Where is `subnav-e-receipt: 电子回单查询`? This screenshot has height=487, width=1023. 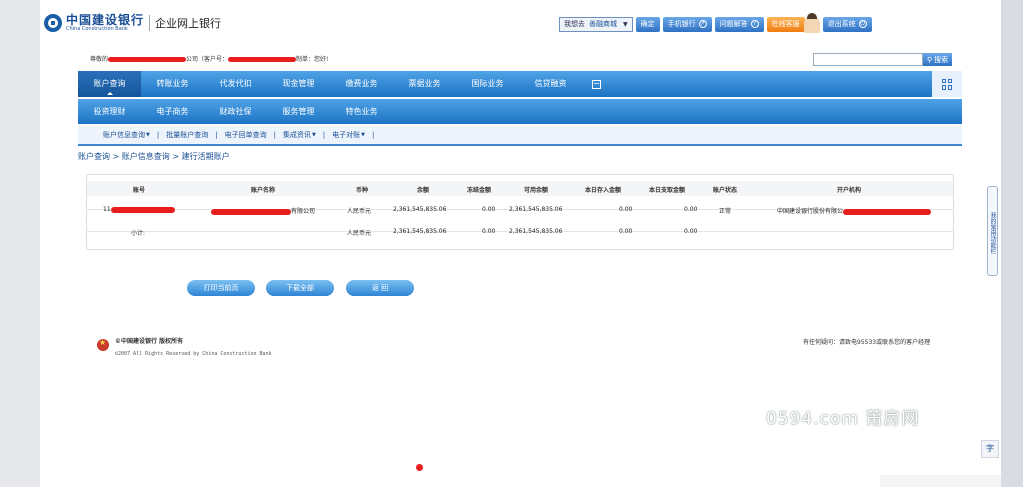 subnav-e-receipt: 电子回单查询 is located at coordinates (246, 135).